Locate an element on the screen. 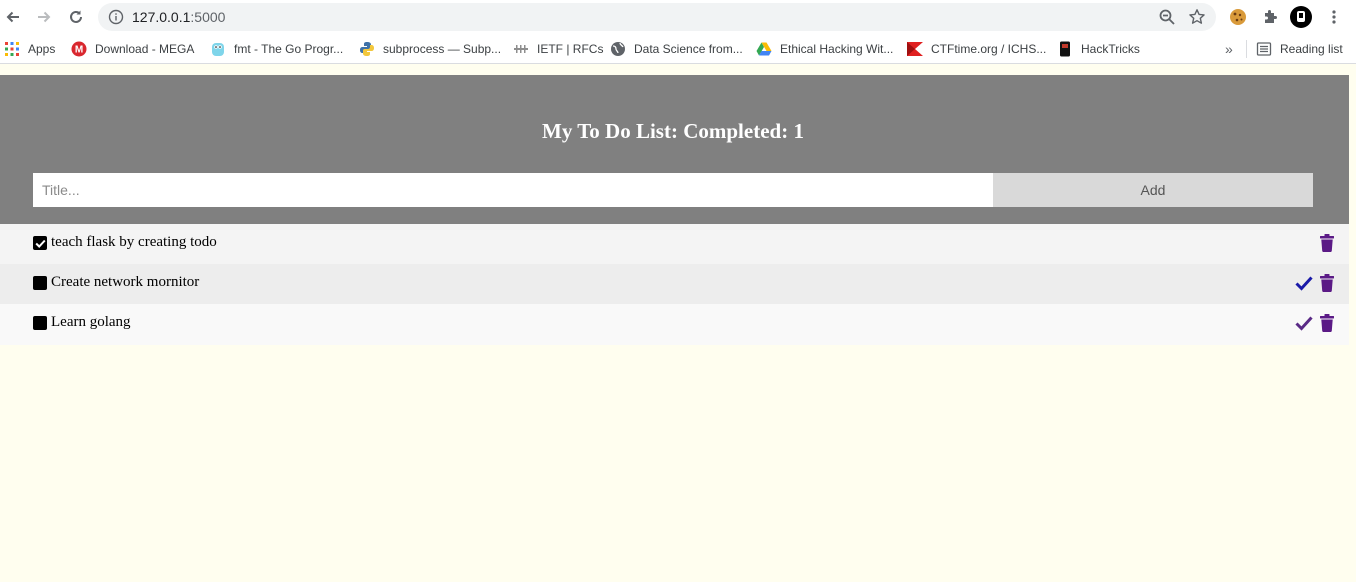 The width and height of the screenshot is (1356, 582). apps-grid-icon is located at coordinates (12, 49).